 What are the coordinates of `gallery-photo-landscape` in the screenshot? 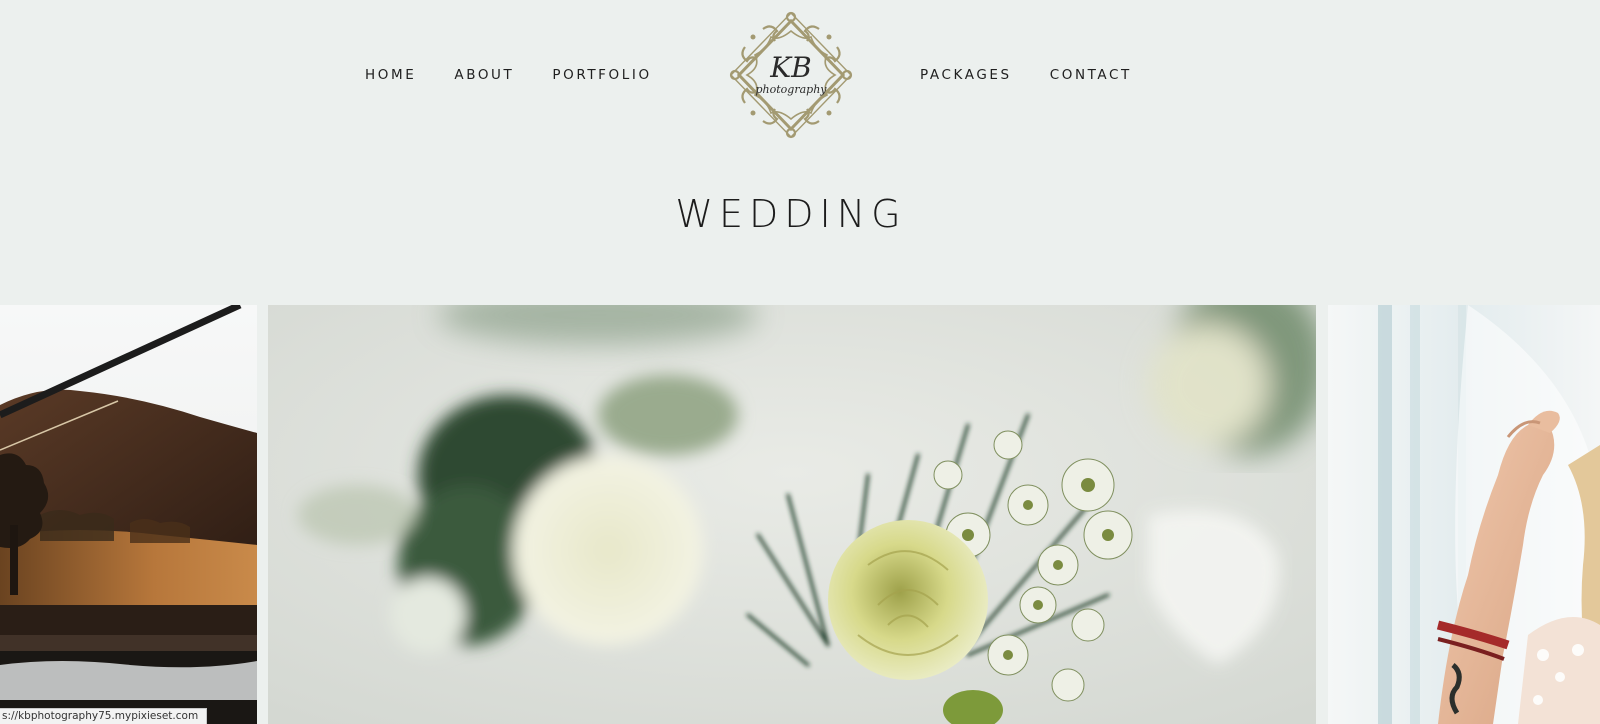 It's located at (128, 514).